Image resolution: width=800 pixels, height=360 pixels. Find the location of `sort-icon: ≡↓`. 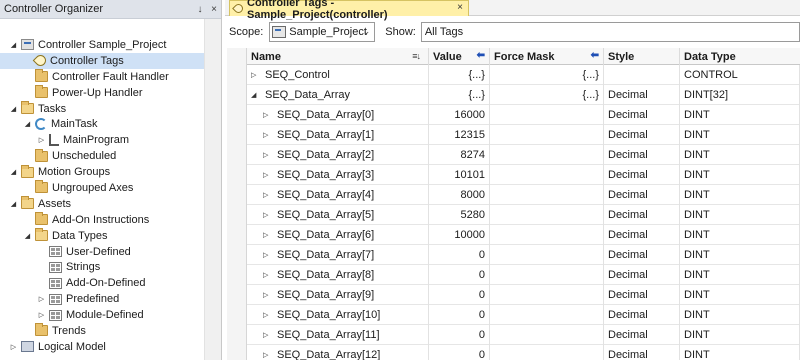

sort-icon: ≡↓ is located at coordinates (416, 56).